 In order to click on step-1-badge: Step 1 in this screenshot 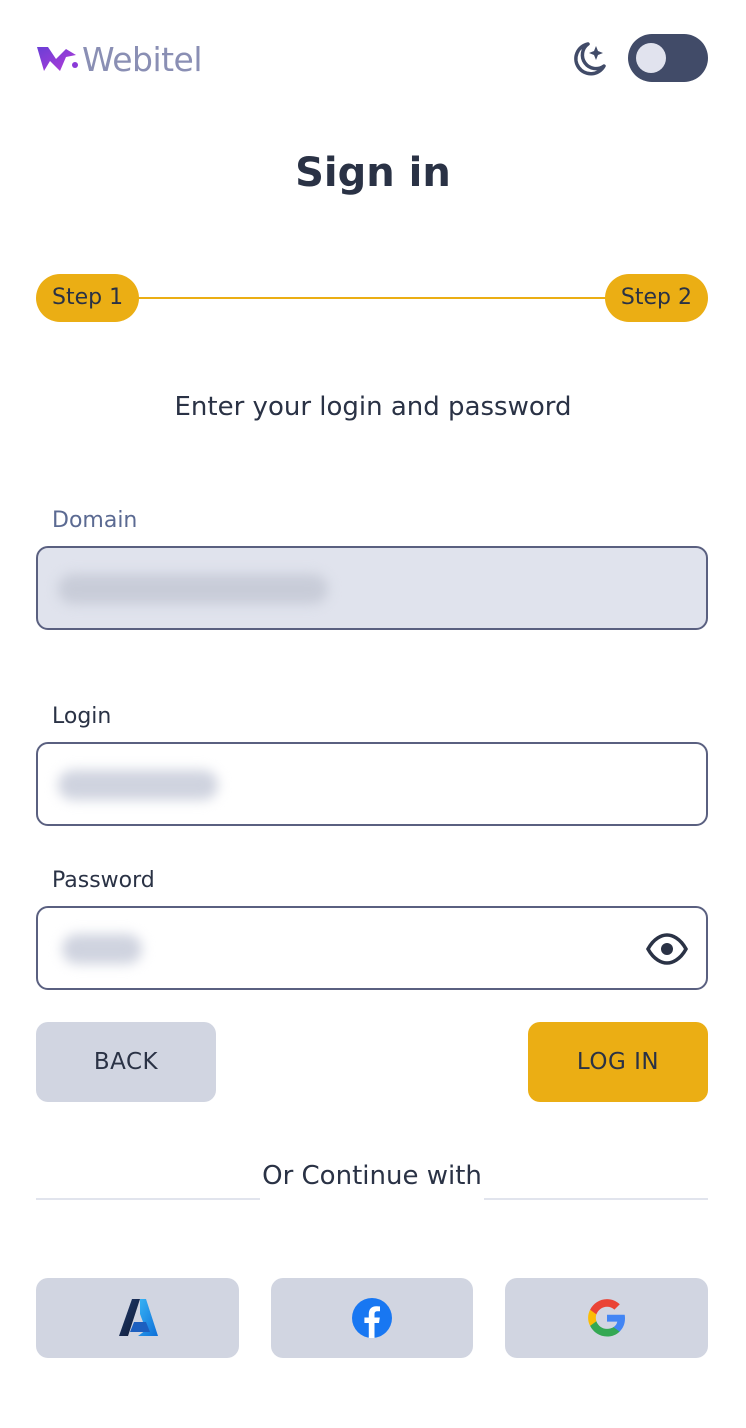, I will do `click(88, 298)`.